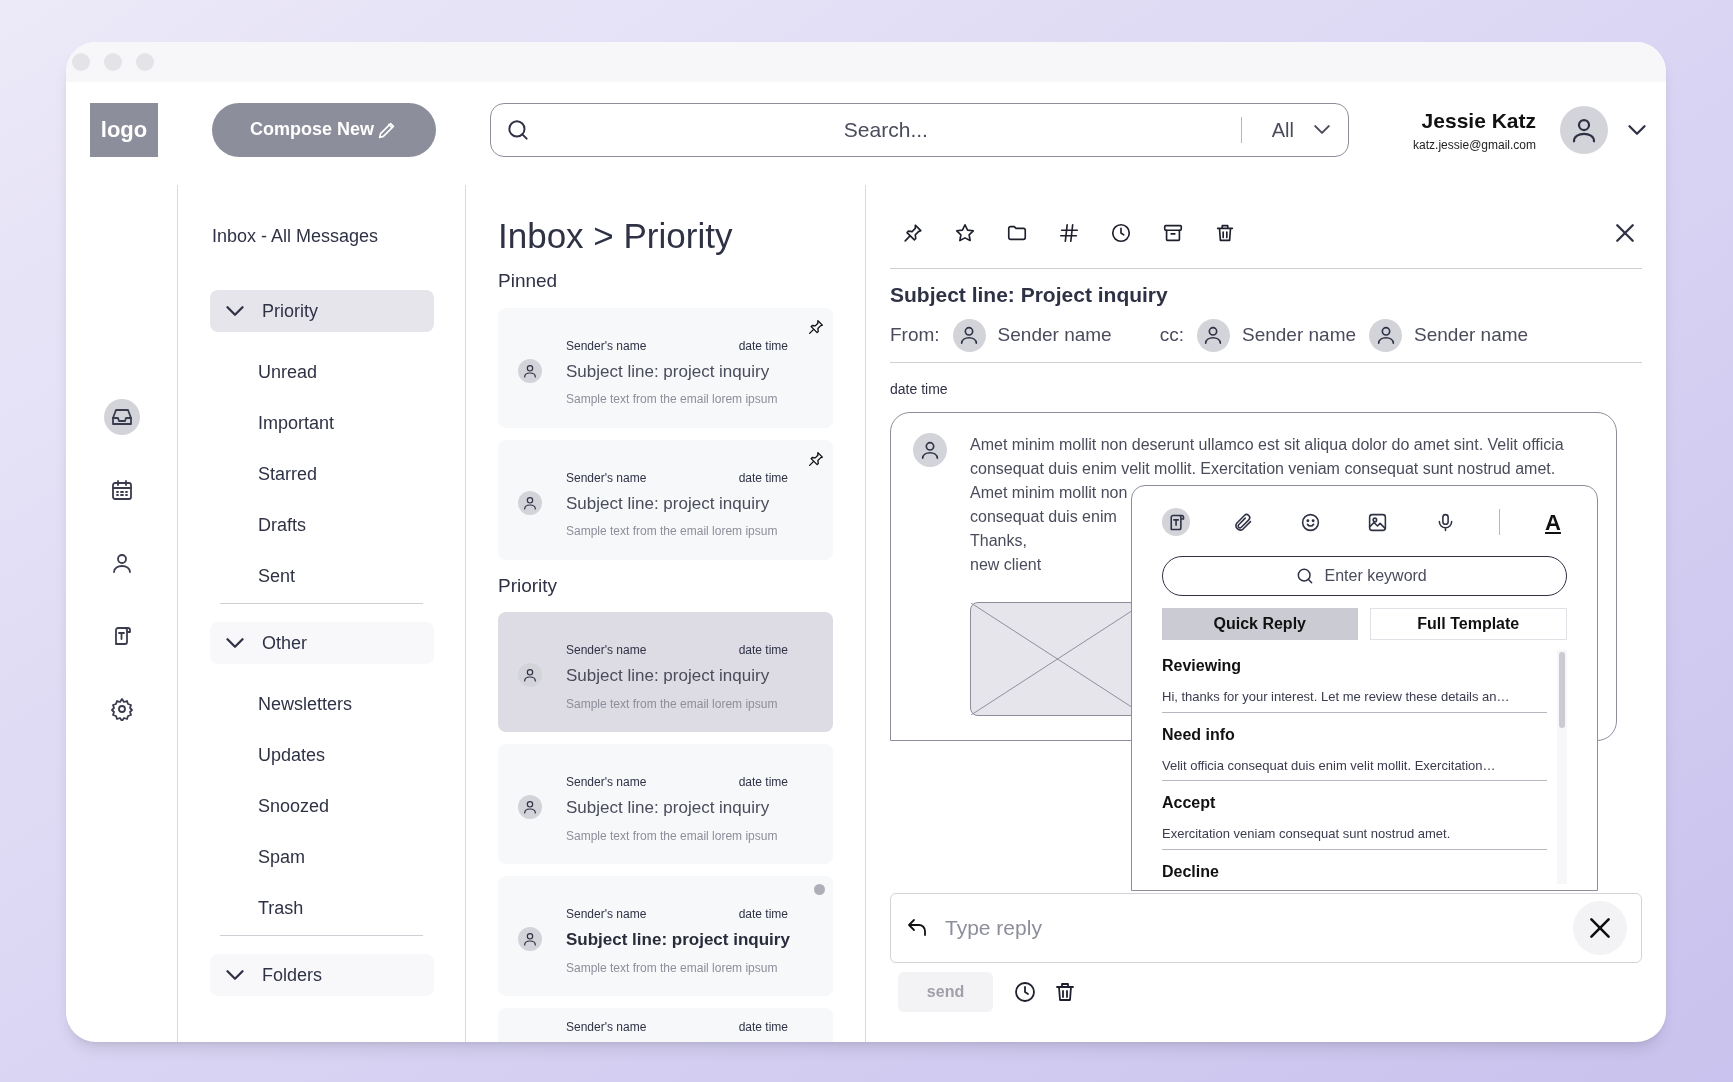 The width and height of the screenshot is (1733, 1082). What do you see at coordinates (1267, 456) in the screenshot?
I see `body-text: Amet minim mollit non deserunt ullamco est sit aliqua dolor do amet sint. Velit officia consequat duis enim velit mollit. Exercitation veniam consequat sunt nostrud amet.` at bounding box center [1267, 456].